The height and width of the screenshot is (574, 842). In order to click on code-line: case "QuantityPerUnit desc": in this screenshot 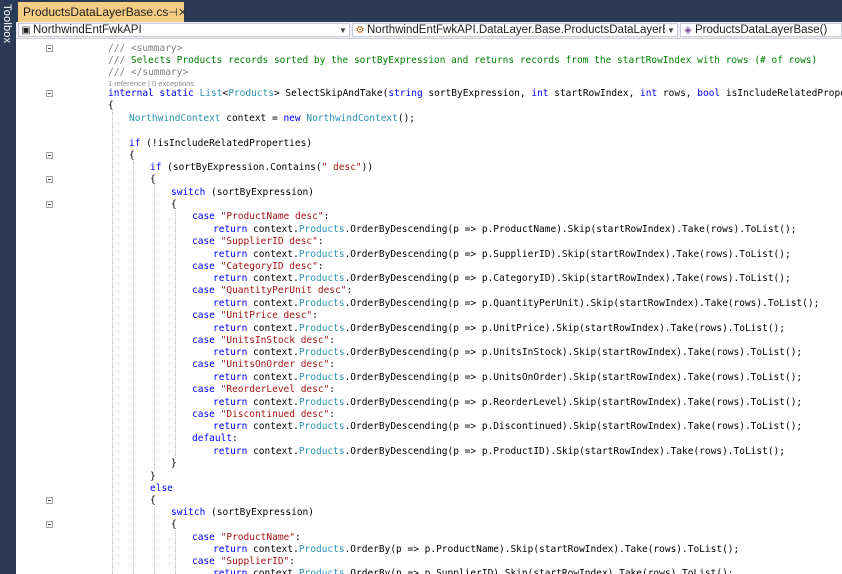, I will do `click(272, 290)`.